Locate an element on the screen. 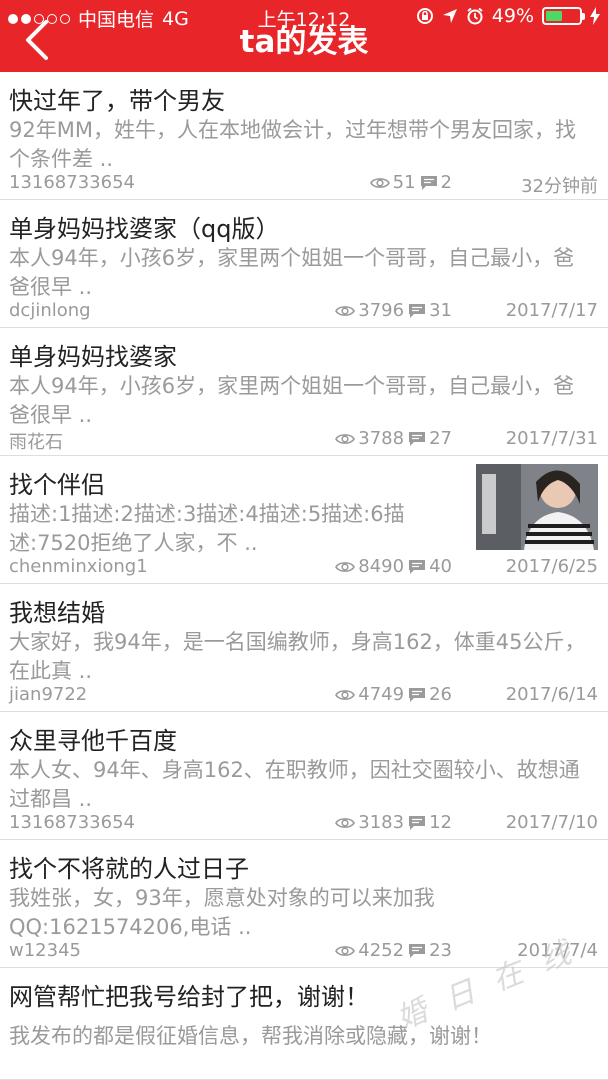  post-stats: 3796 31 is located at coordinates (393, 310).